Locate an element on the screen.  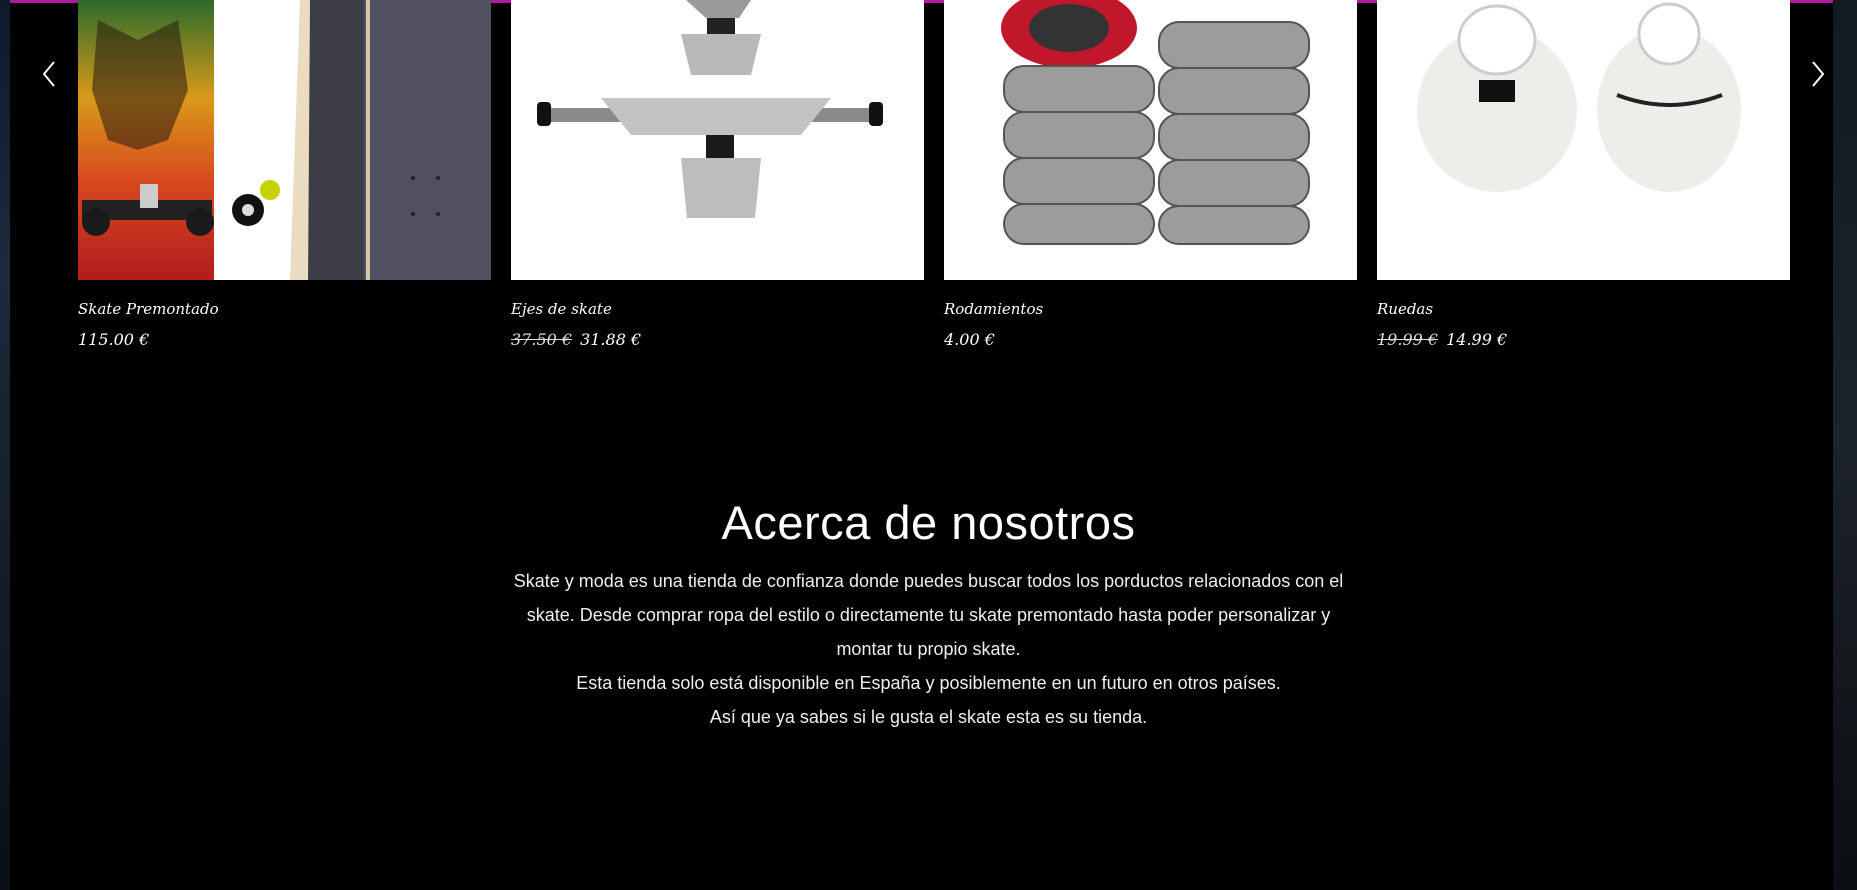
wheels-image is located at coordinates (1583, 140).